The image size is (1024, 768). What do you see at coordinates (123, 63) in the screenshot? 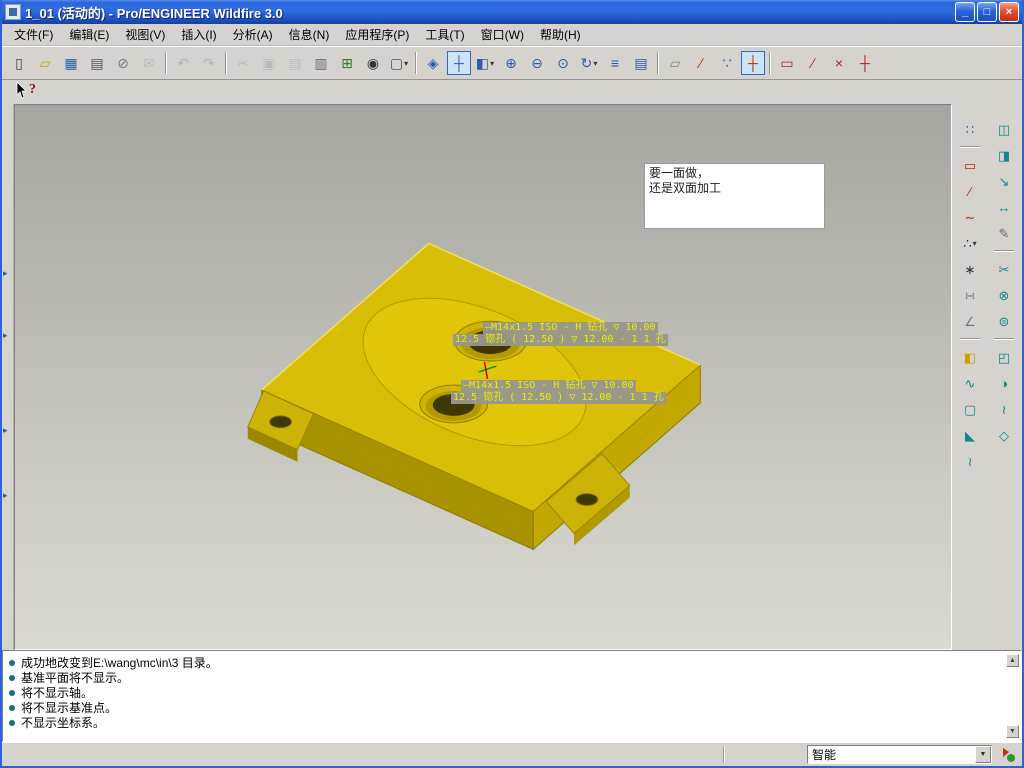
I see `erase-display-button: ⊘` at bounding box center [123, 63].